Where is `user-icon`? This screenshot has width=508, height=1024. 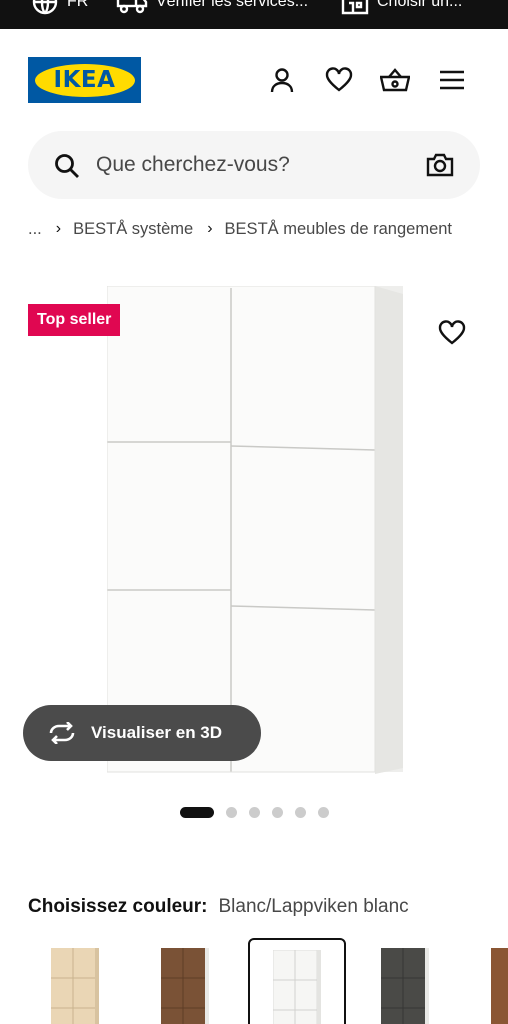 user-icon is located at coordinates (282, 80).